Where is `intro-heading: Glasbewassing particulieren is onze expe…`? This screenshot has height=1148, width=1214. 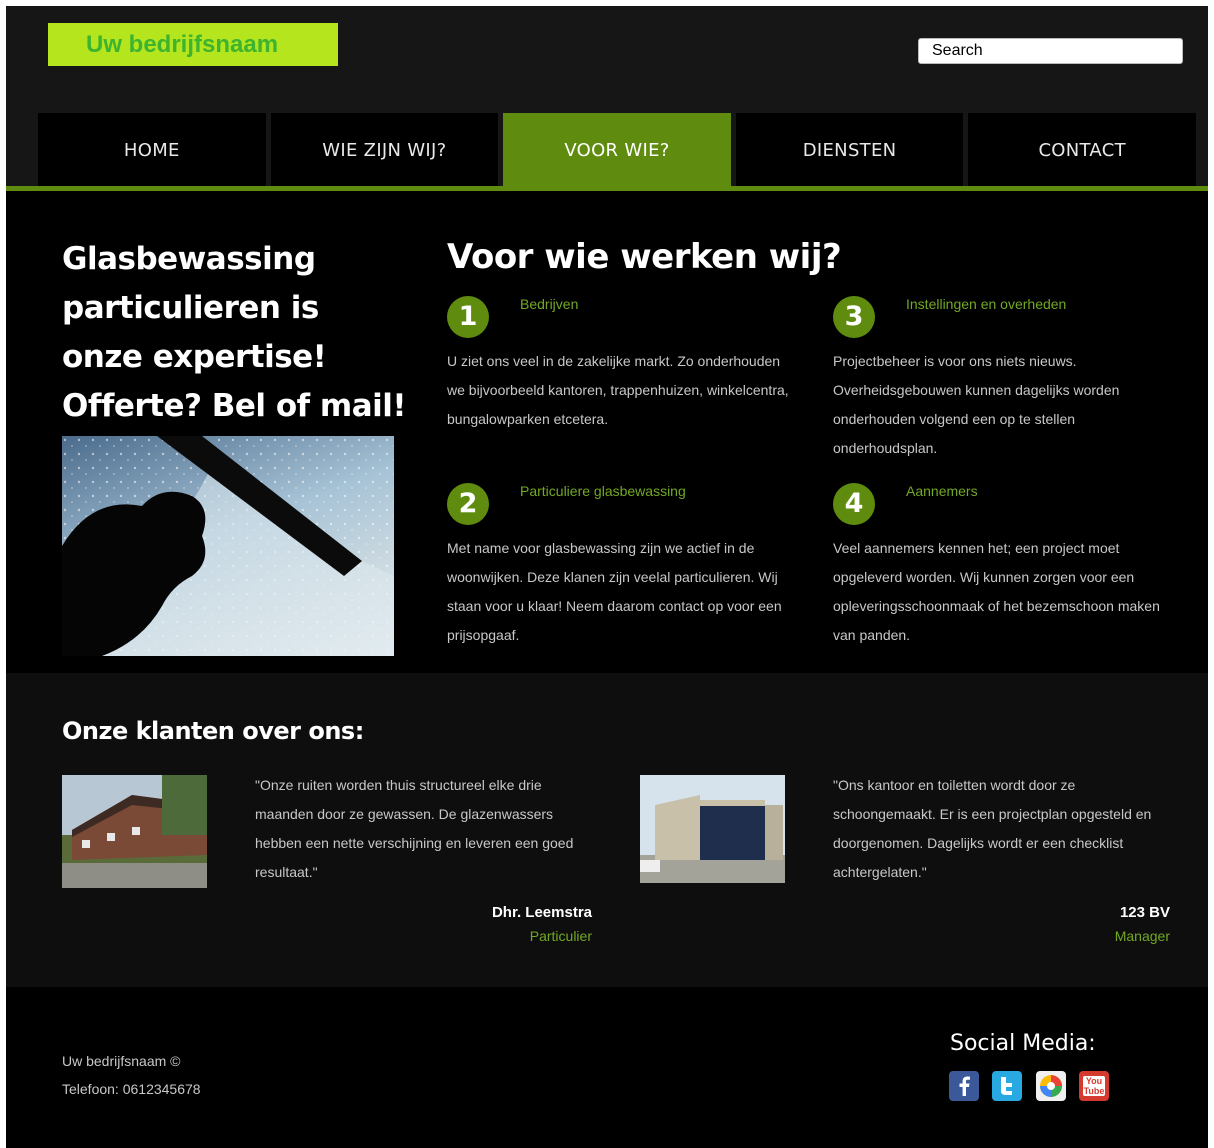
intro-heading: Glasbewassing particulieren is onze expe… is located at coordinates (234, 332).